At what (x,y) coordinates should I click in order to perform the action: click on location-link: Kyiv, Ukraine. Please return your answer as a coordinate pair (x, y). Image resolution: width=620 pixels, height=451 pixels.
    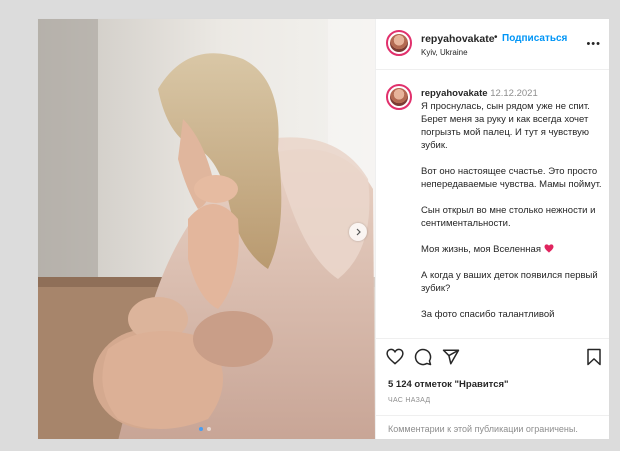
    Looking at the image, I should click on (444, 52).